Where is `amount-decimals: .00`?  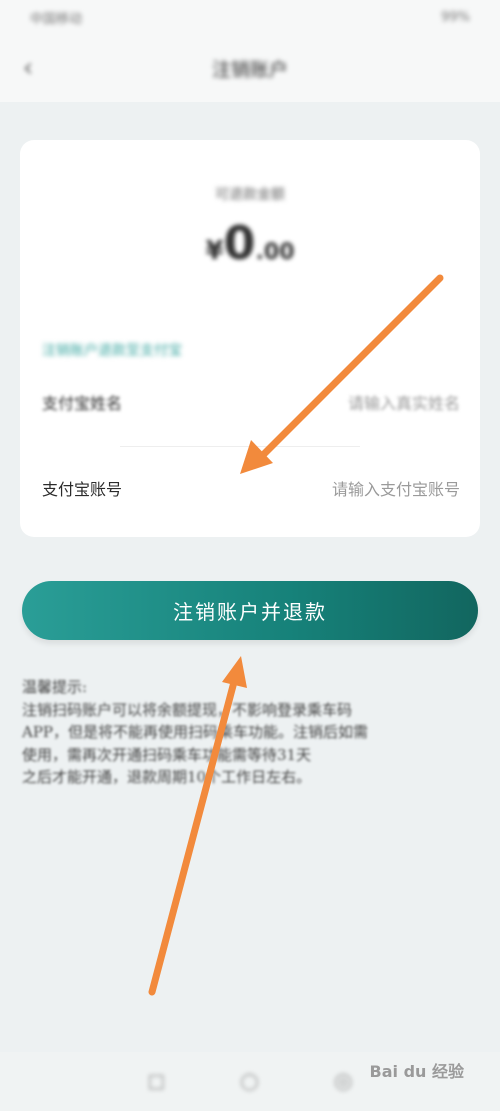 amount-decimals: .00 is located at coordinates (275, 252).